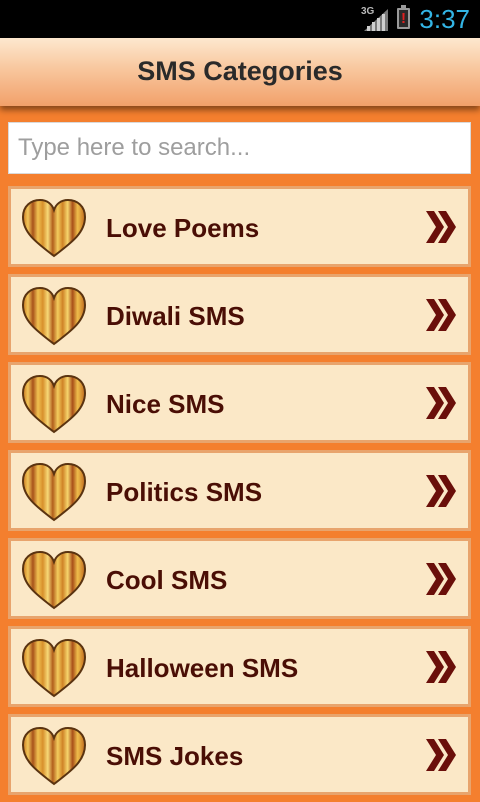 This screenshot has height=802, width=480. Describe the element at coordinates (202, 668) in the screenshot. I see `category-label: Halloween SMS` at that location.